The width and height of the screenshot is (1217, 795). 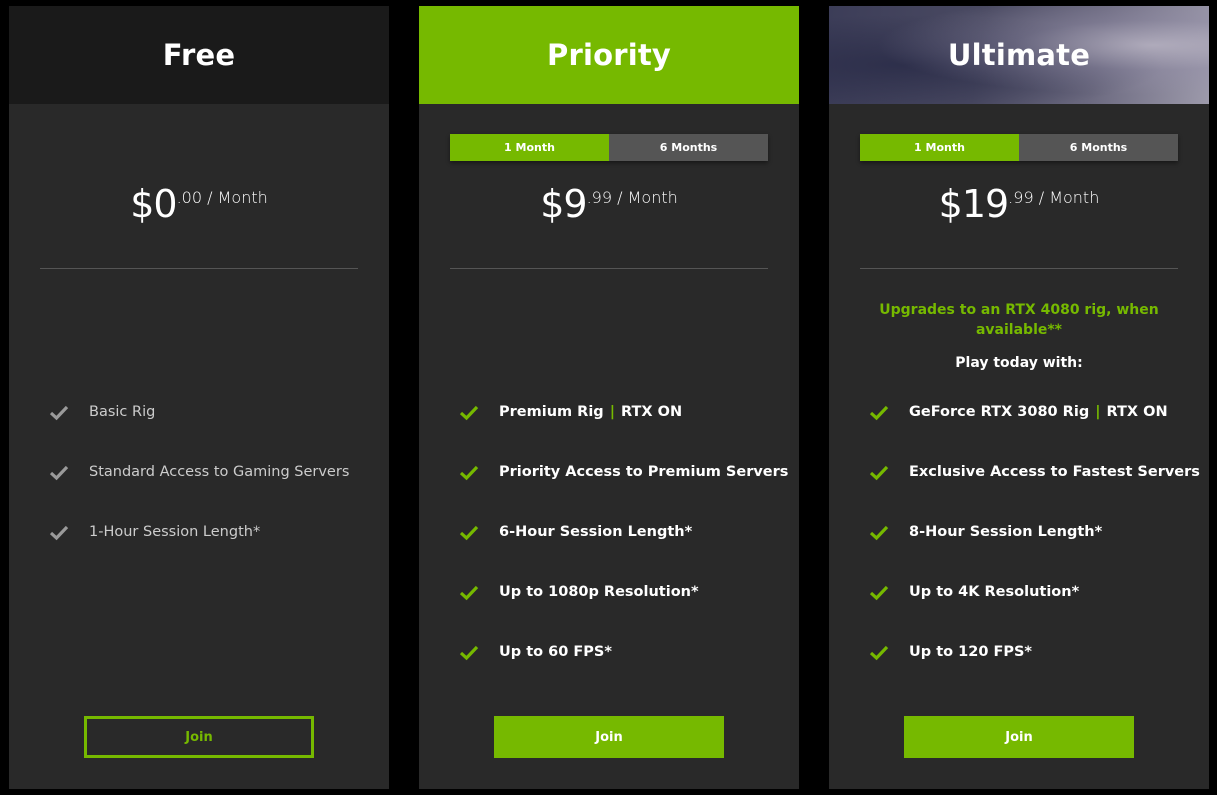 I want to click on price-dollars: $9, so click(x=563, y=204).